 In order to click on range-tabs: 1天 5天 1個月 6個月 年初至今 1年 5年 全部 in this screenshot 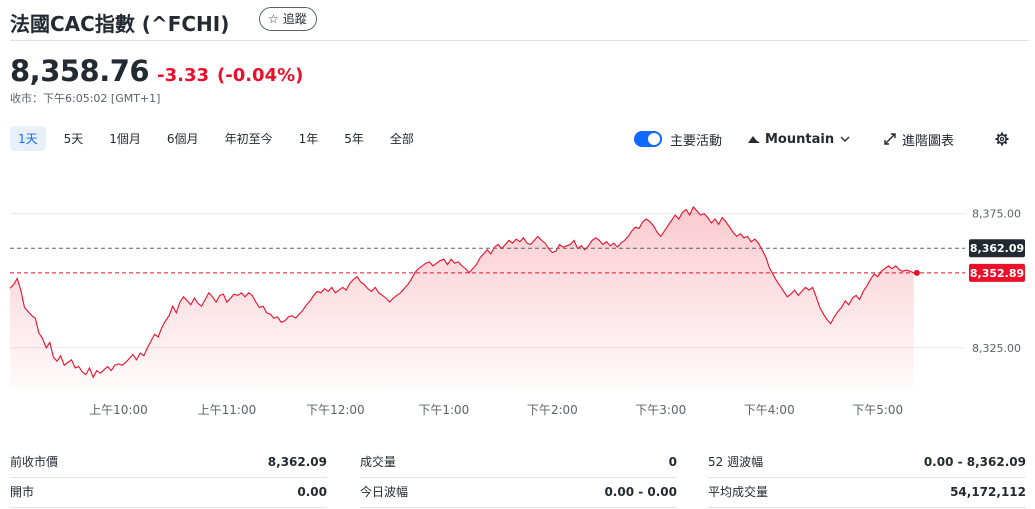, I will do `click(221, 138)`.